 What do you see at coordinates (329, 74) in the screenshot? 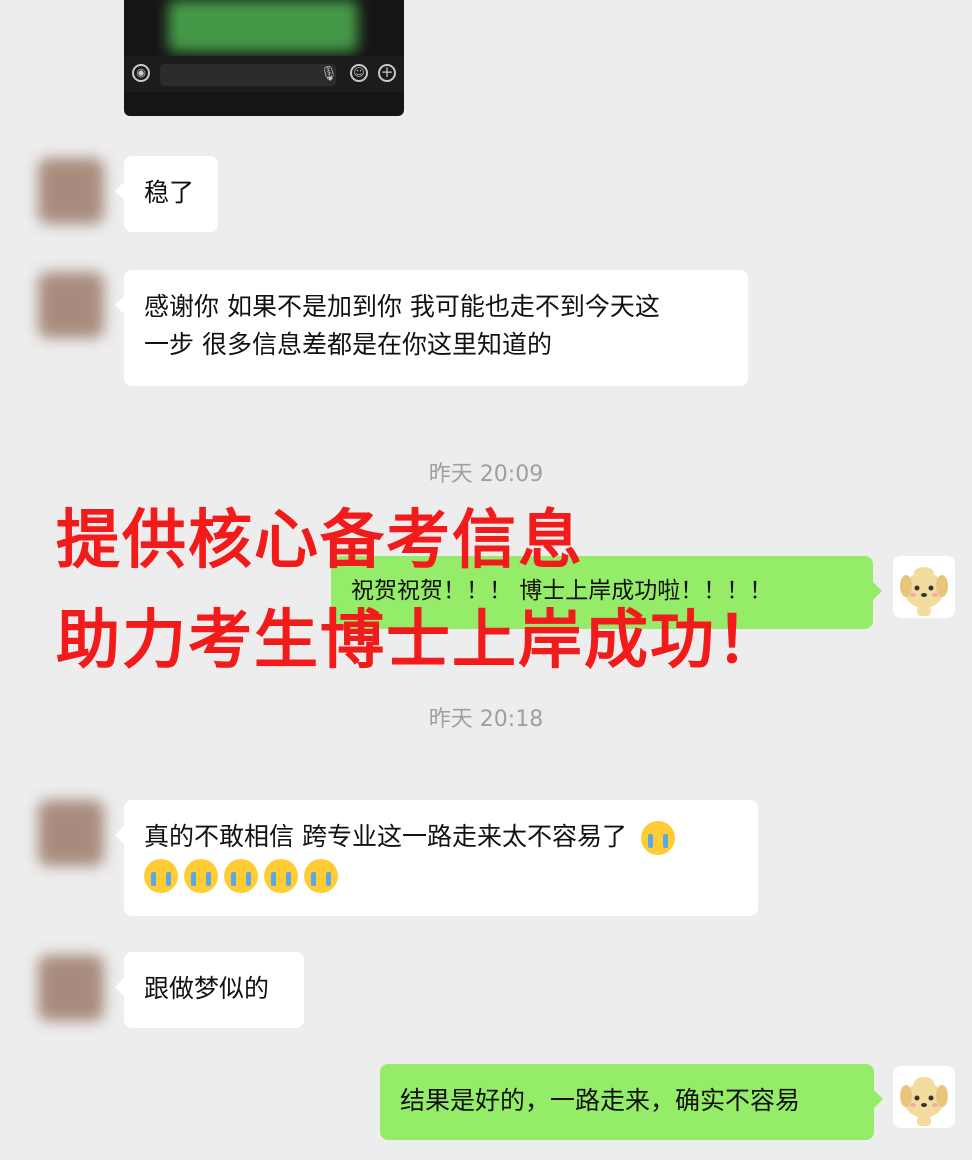
I see `microphone-icon: 🎙` at bounding box center [329, 74].